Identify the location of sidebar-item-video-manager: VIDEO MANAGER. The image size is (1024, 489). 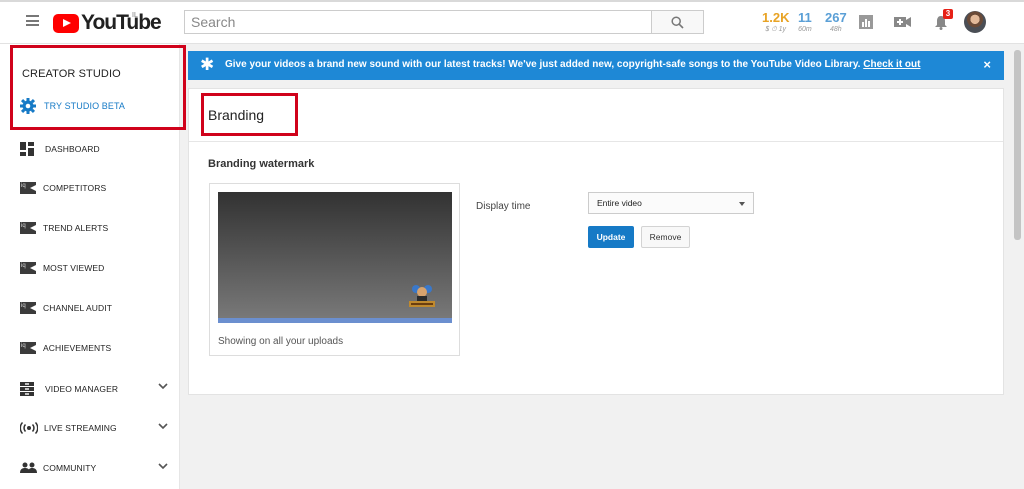
(96, 389).